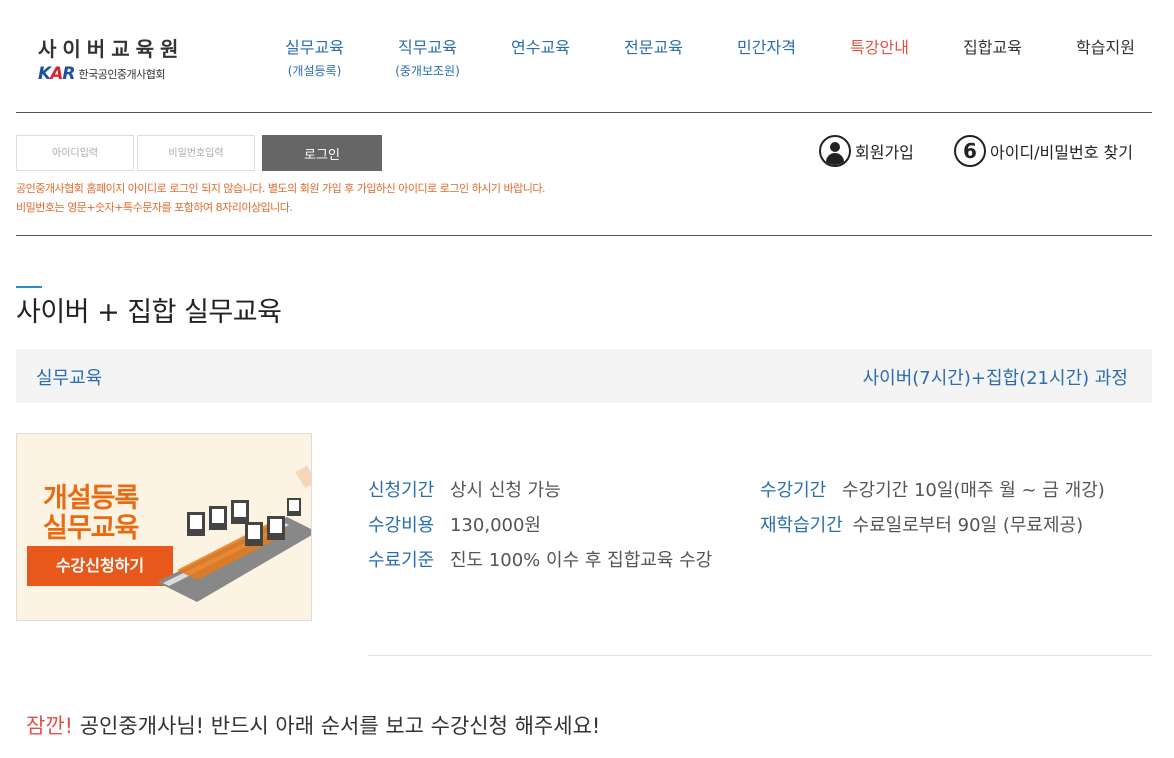 This screenshot has width=1174, height=758. I want to click on nav-item-professional-education: 전문교육, so click(653, 56).